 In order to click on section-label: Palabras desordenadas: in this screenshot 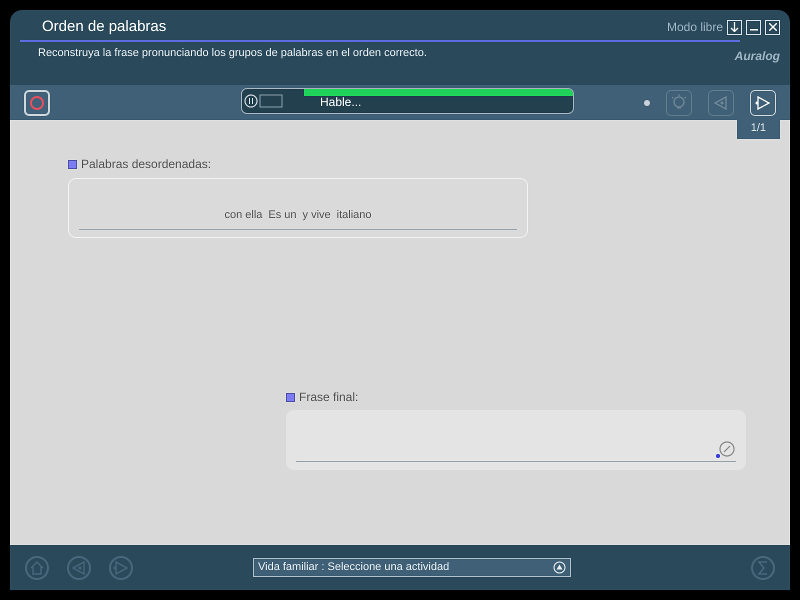, I will do `click(146, 164)`.